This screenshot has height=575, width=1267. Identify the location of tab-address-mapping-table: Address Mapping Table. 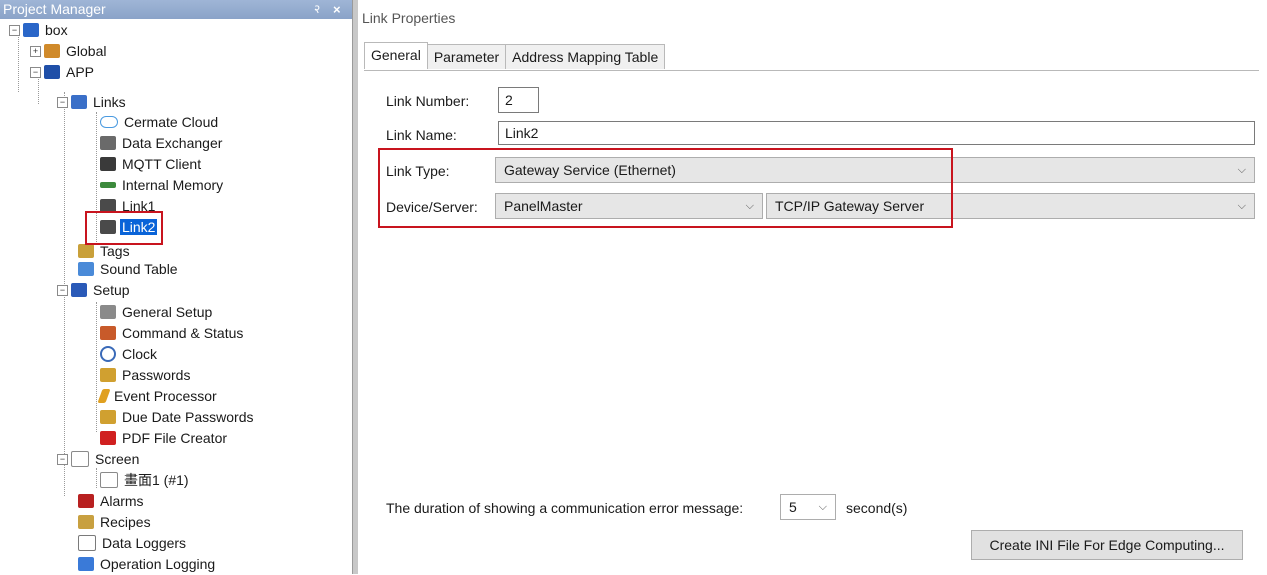
(585, 56).